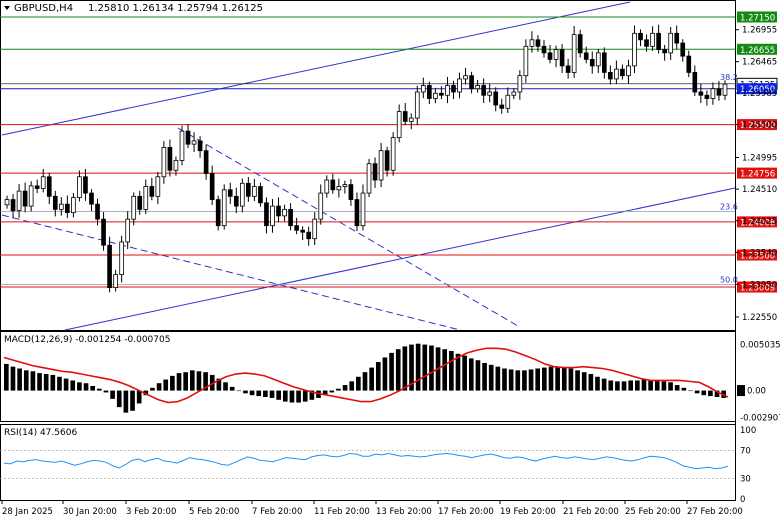  I want to click on rsi-tick-label: 30, so click(745, 479).